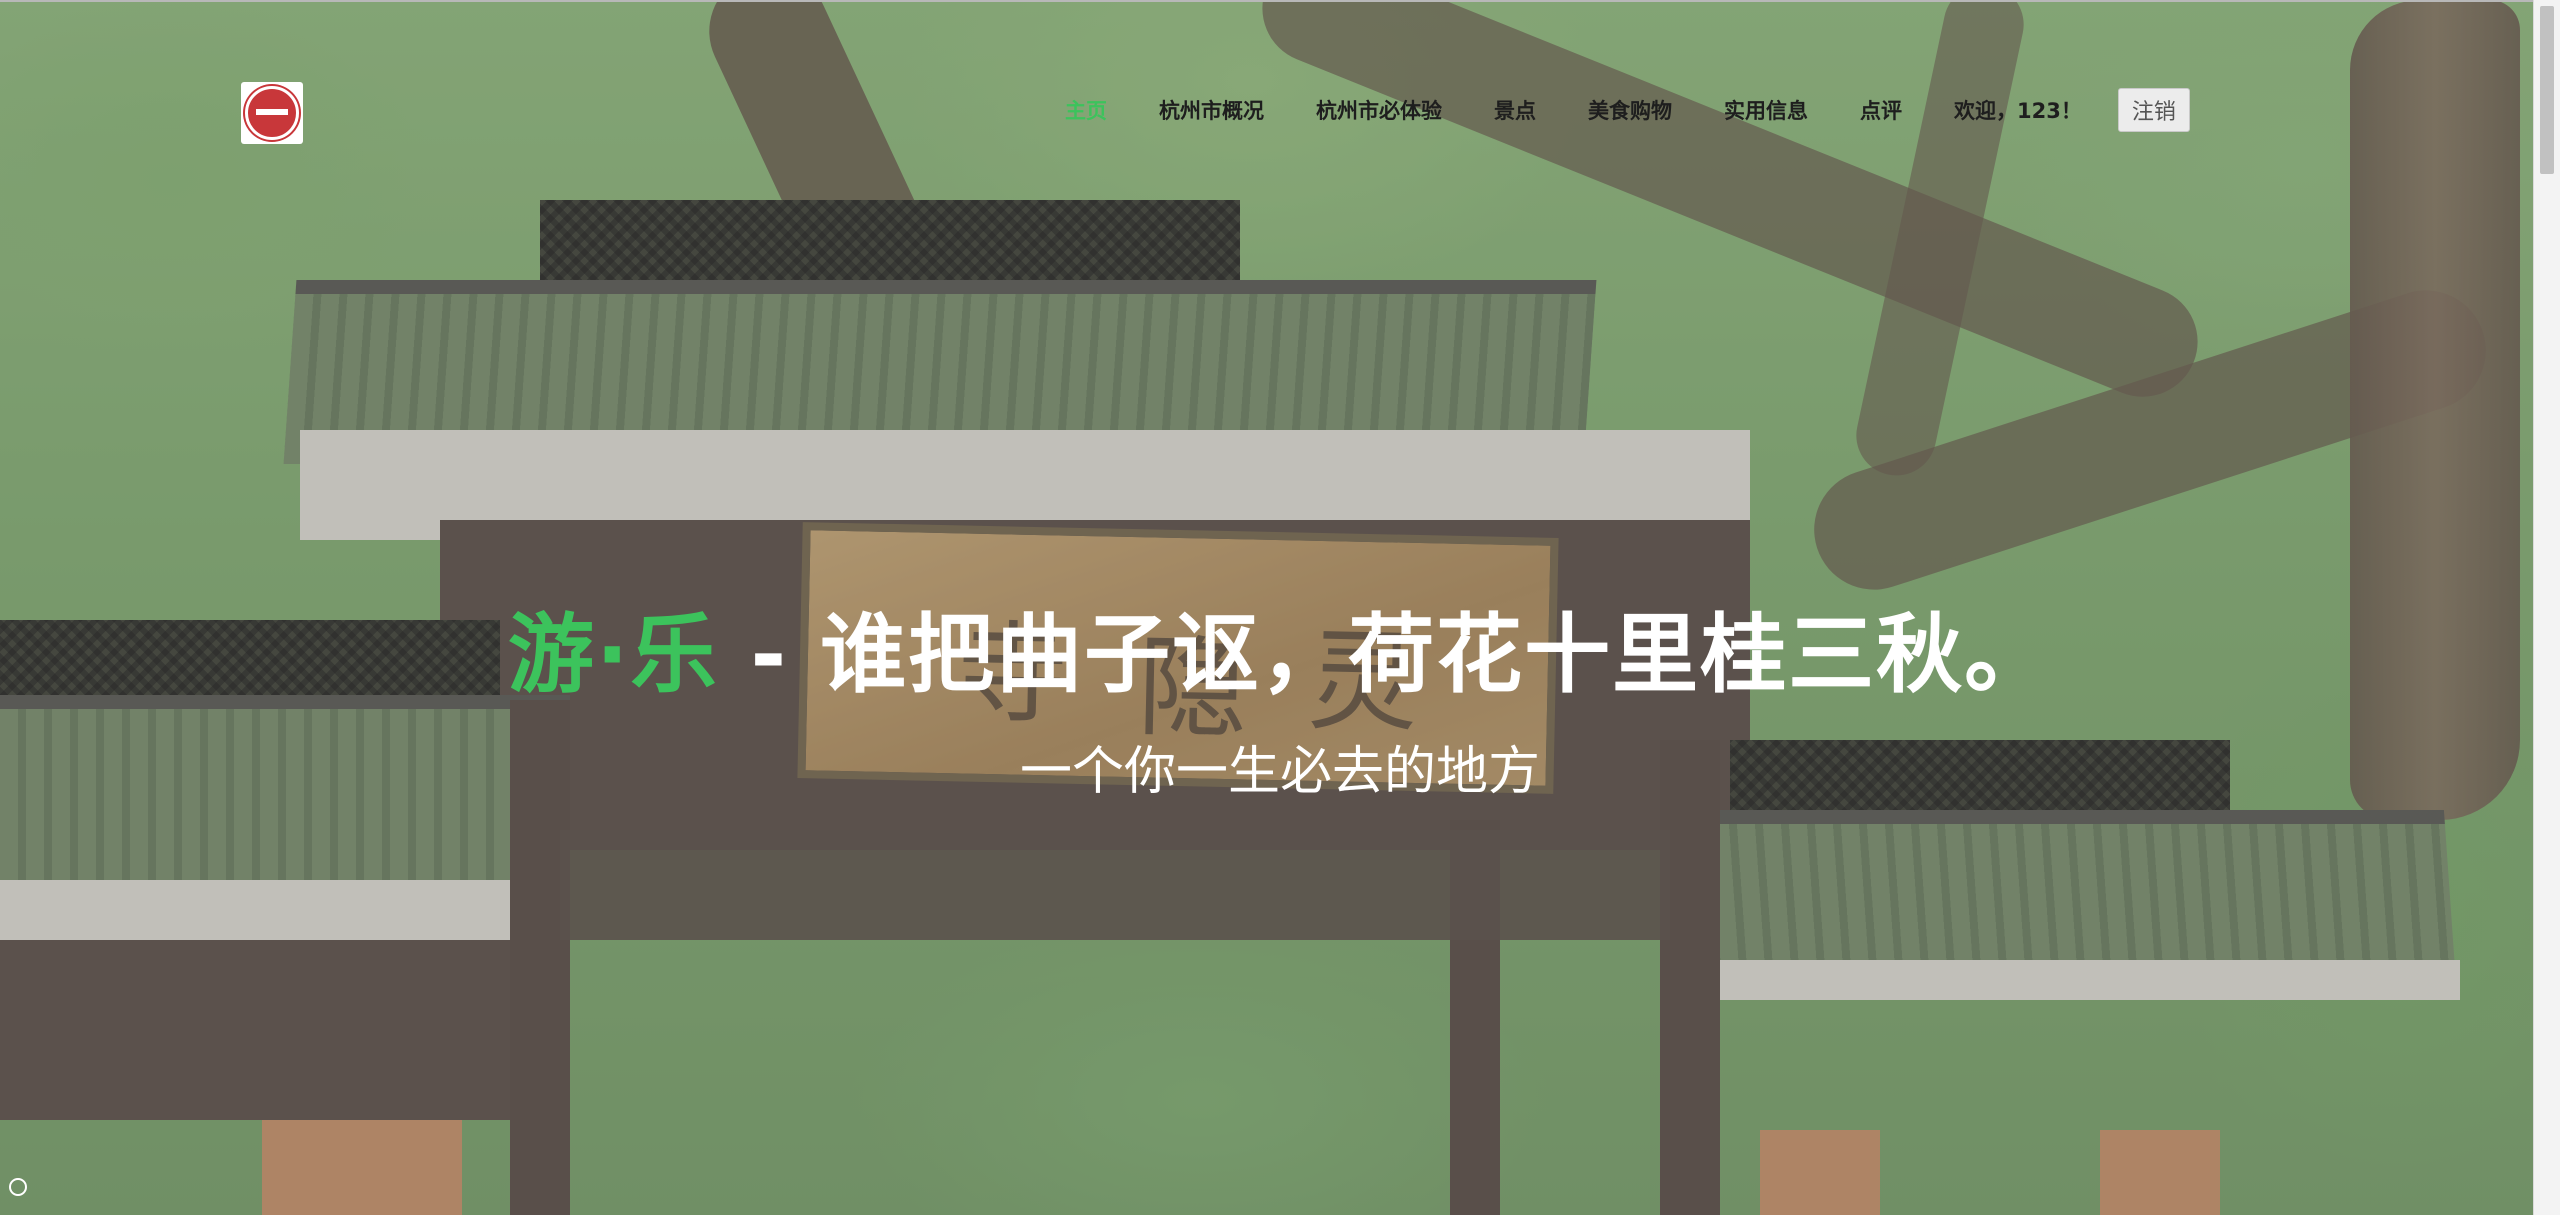  I want to click on nav-item-home: 主页, so click(1086, 110).